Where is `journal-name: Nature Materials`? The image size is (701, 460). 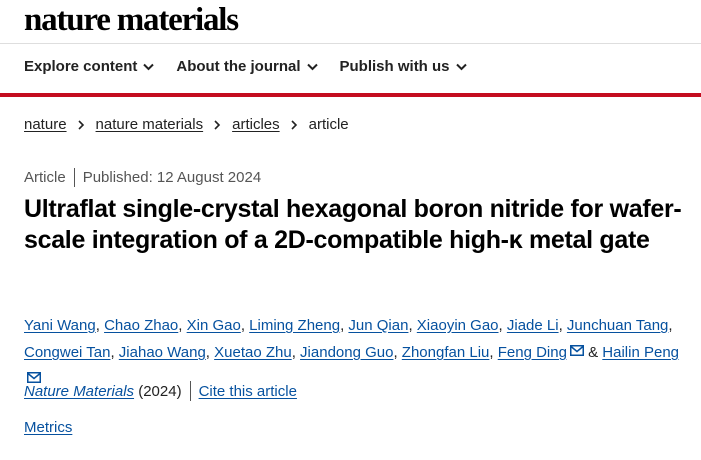 journal-name: Nature Materials is located at coordinates (79, 391).